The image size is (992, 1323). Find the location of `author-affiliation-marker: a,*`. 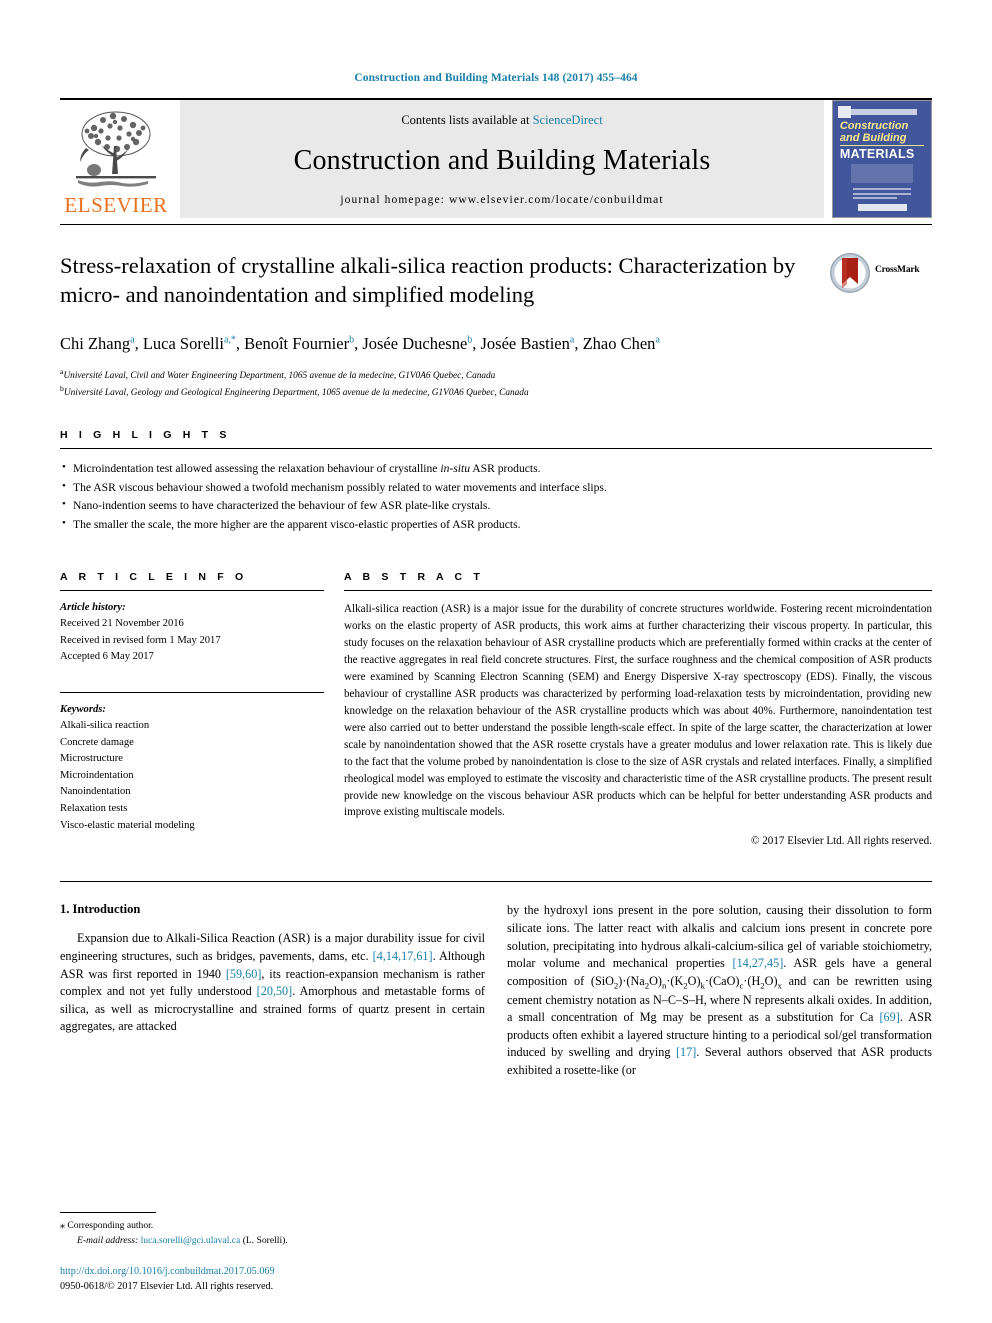

author-affiliation-marker: a,* is located at coordinates (229, 339).